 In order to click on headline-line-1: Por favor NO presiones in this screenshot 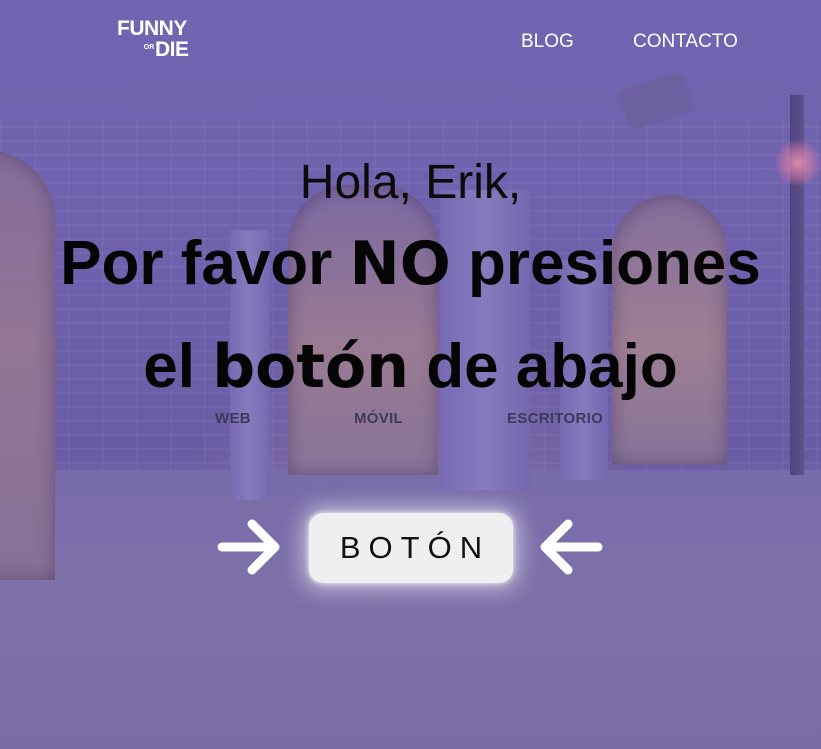, I will do `click(410, 264)`.